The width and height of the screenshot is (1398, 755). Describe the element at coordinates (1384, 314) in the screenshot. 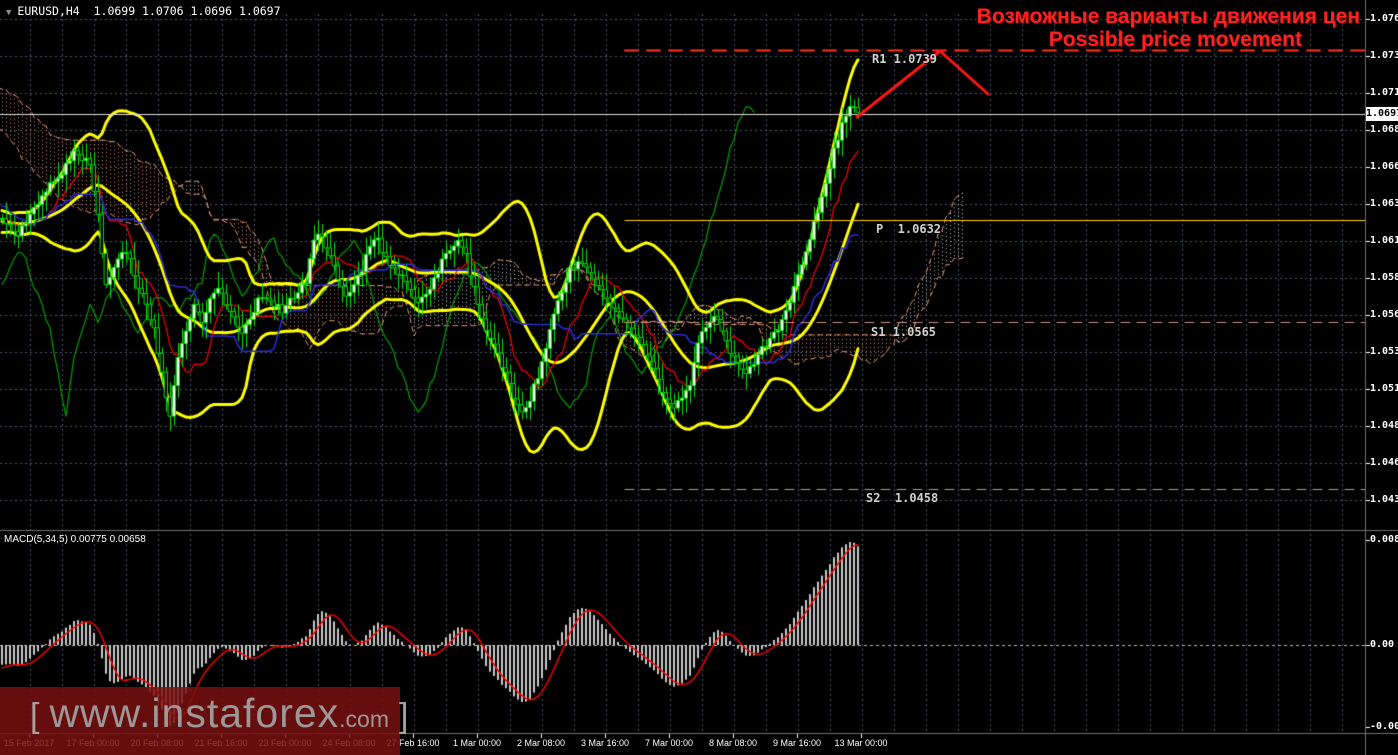

I see `price-axis-label: 1.0560` at that location.